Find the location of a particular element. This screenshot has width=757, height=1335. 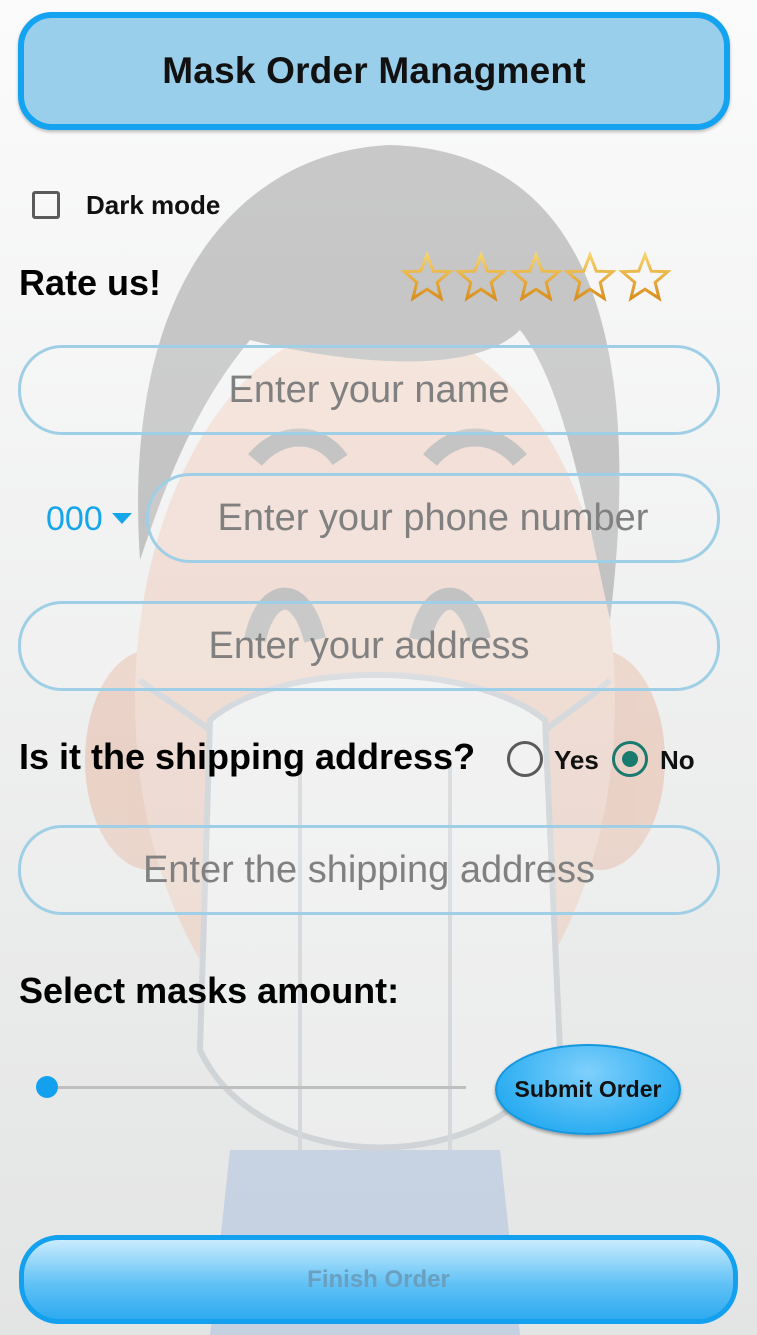

submit-order-label: Submit Order is located at coordinates (588, 1089).